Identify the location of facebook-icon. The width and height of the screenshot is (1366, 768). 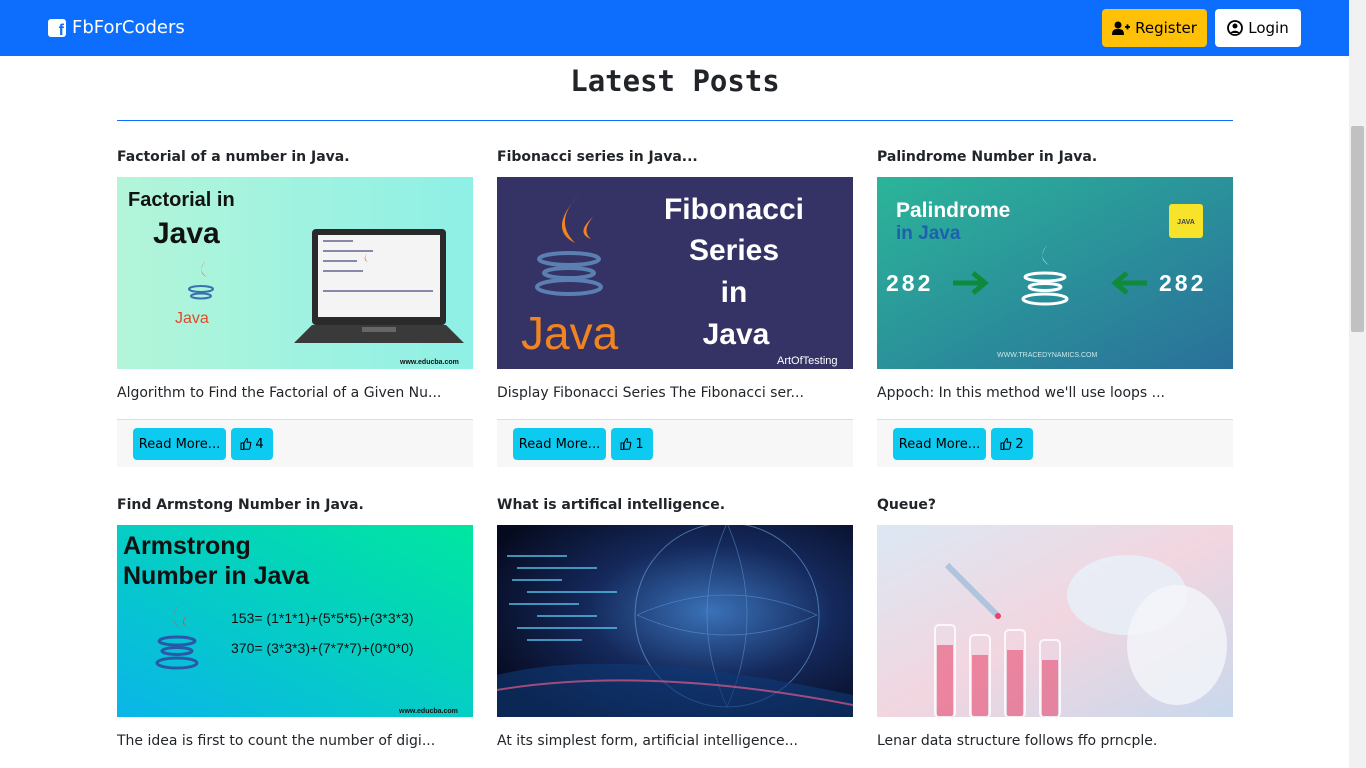
(57, 29).